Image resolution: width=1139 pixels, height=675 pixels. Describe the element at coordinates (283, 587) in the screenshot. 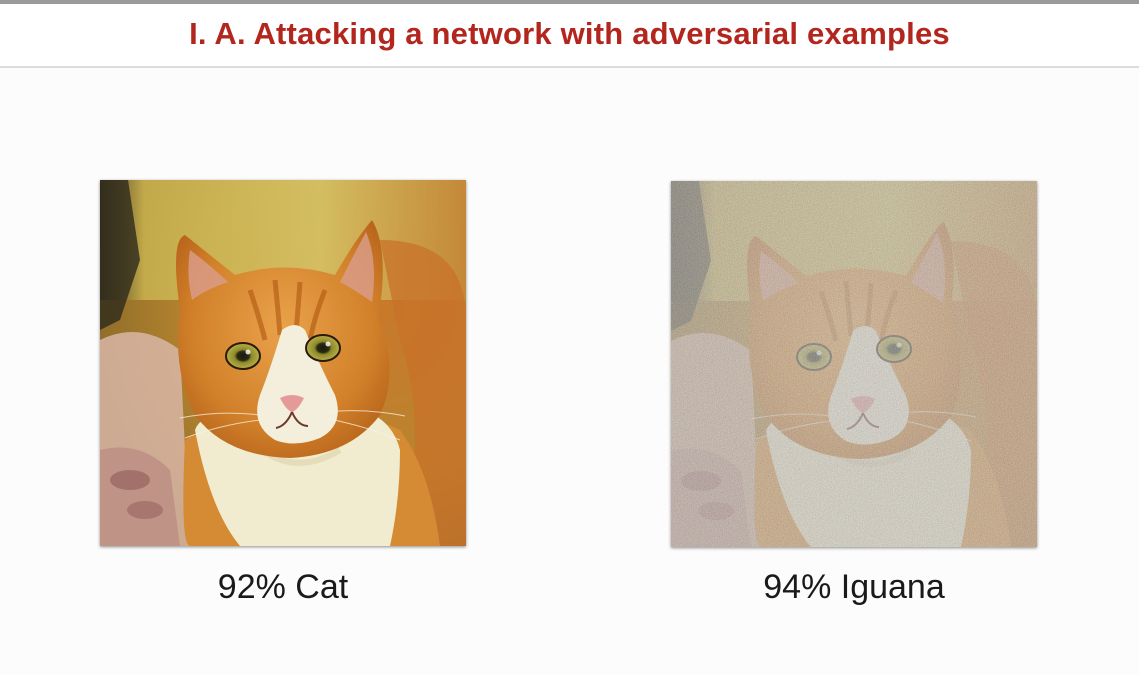

I see `original-prediction-label: 92% Cat` at that location.